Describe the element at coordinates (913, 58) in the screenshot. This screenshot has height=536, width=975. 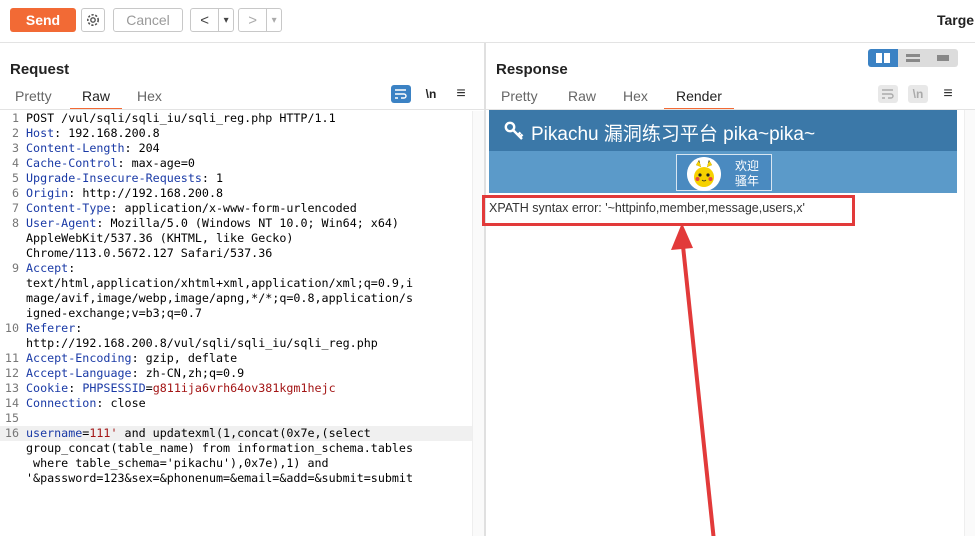
I see `layout-stacked-button` at that location.